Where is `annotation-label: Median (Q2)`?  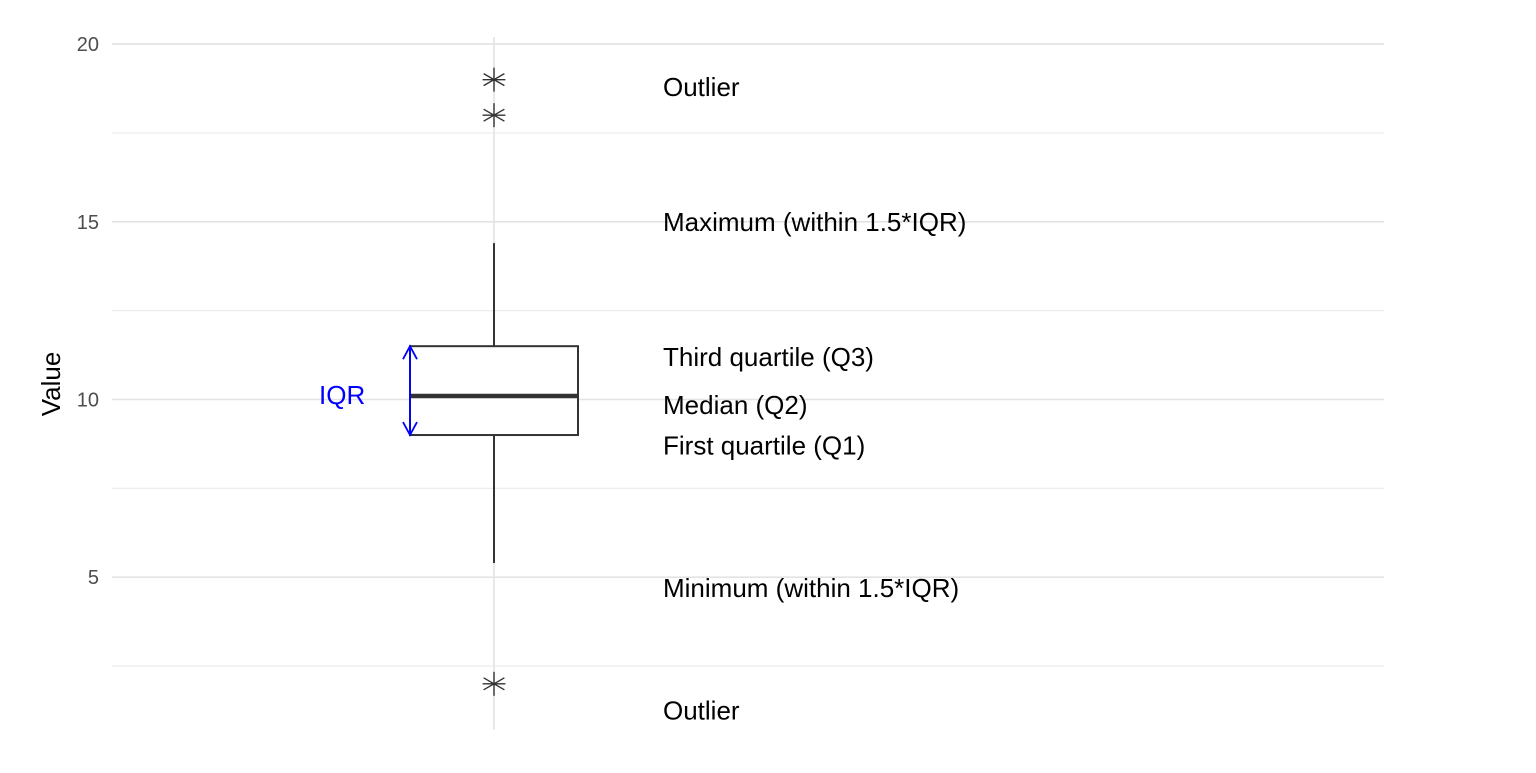 annotation-label: Median (Q2) is located at coordinates (735, 405).